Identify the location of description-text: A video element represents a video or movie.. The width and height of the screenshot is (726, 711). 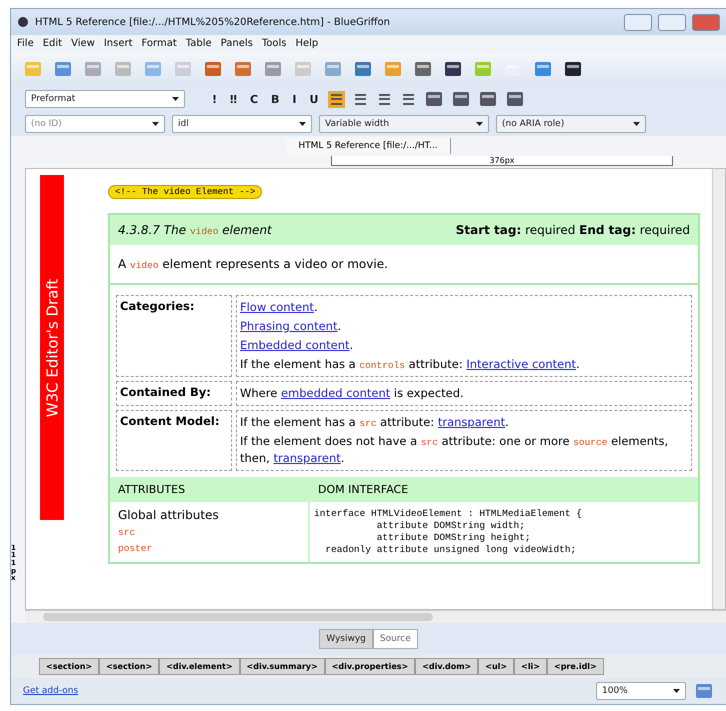
(404, 265).